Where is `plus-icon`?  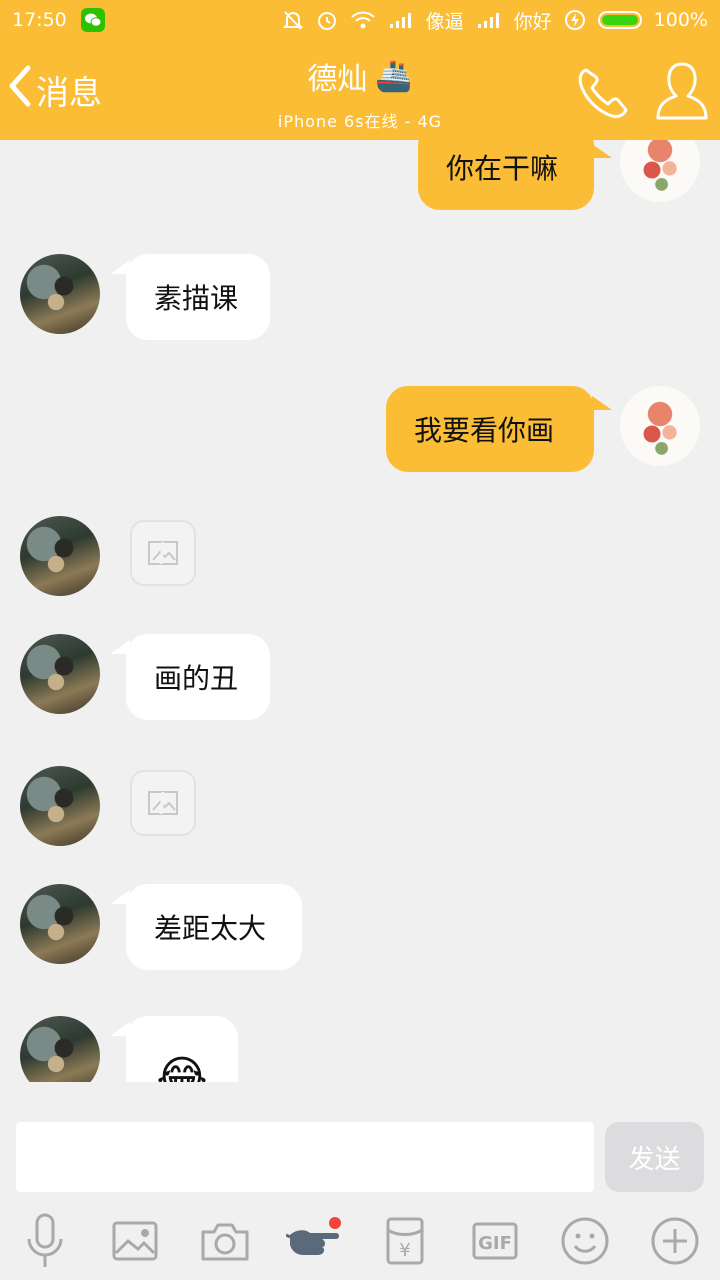 plus-icon is located at coordinates (675, 1241).